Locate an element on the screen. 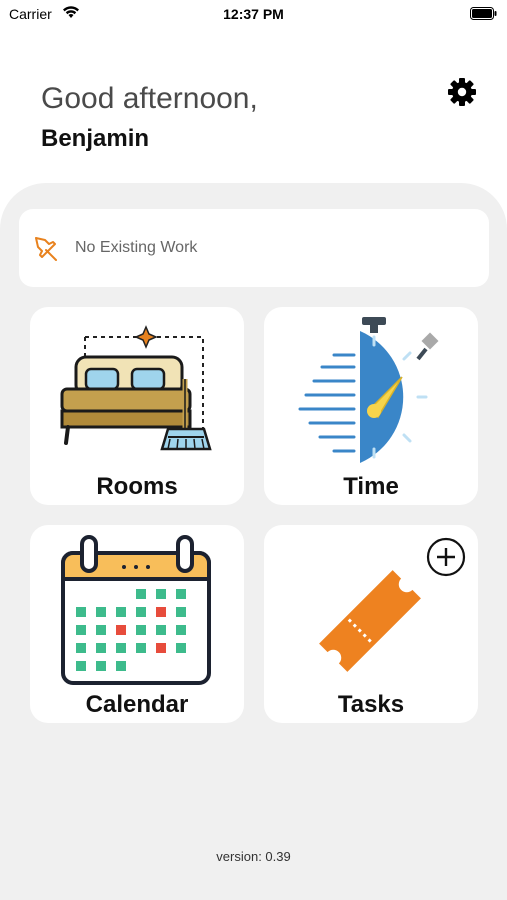  tasks-tile-label: Tasks is located at coordinates (371, 704).